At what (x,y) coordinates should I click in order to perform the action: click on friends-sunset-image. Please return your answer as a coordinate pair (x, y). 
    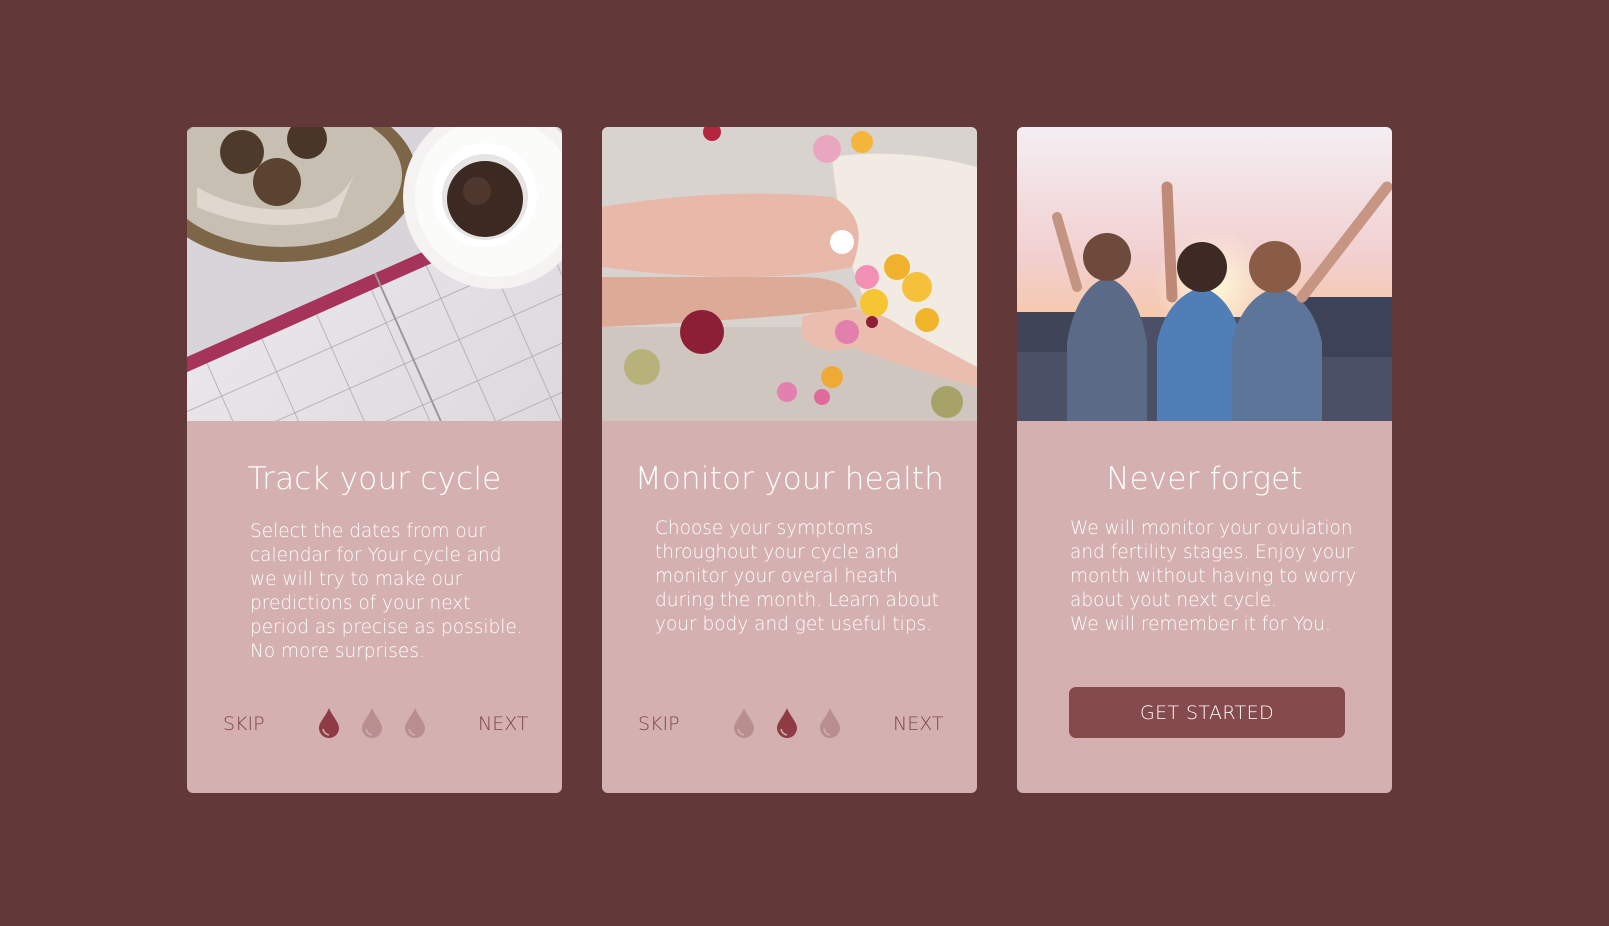
    Looking at the image, I should click on (1204, 274).